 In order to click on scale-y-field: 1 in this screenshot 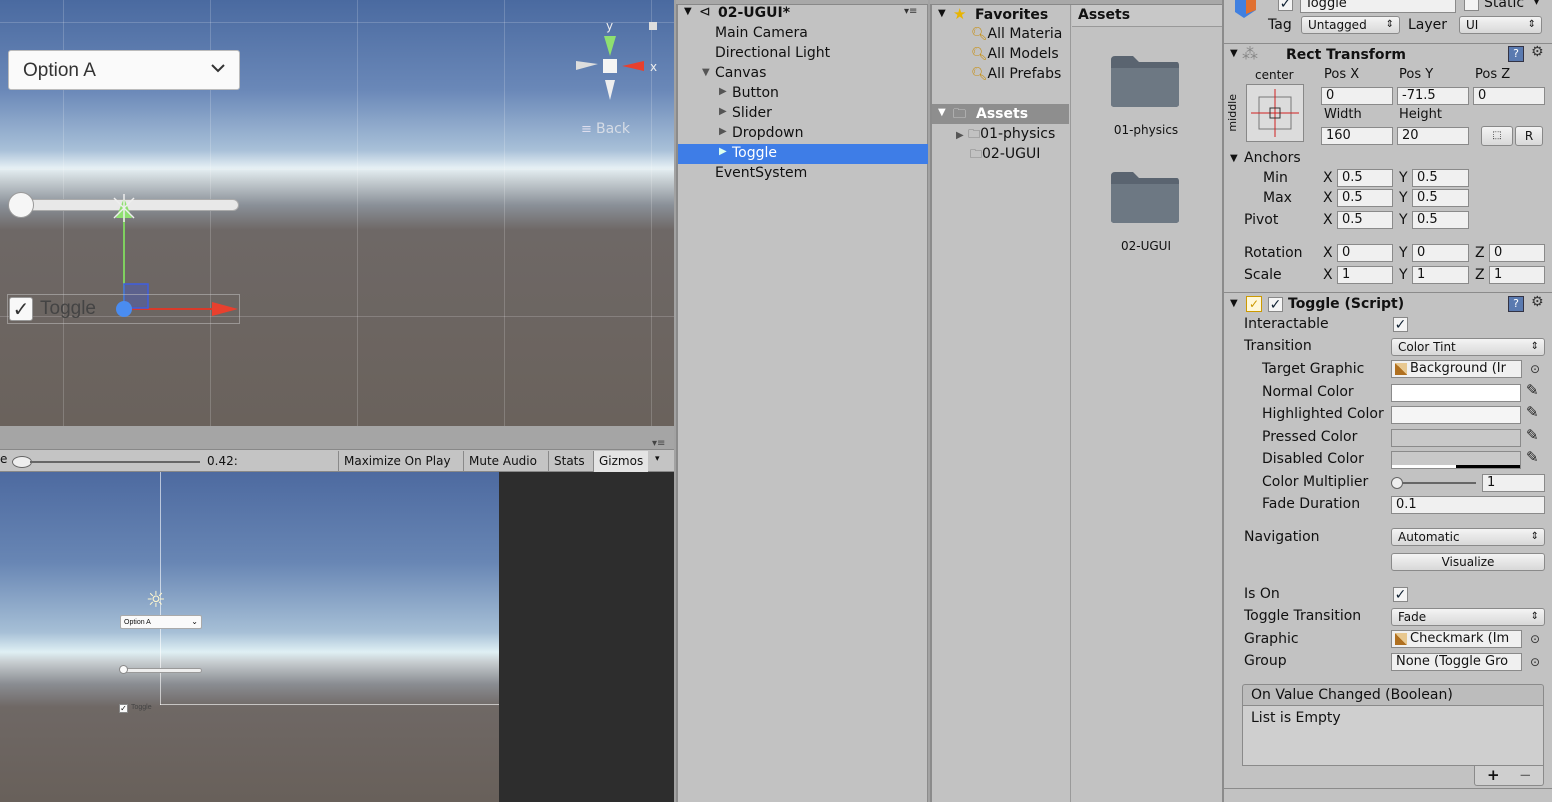, I will do `click(1440, 275)`.